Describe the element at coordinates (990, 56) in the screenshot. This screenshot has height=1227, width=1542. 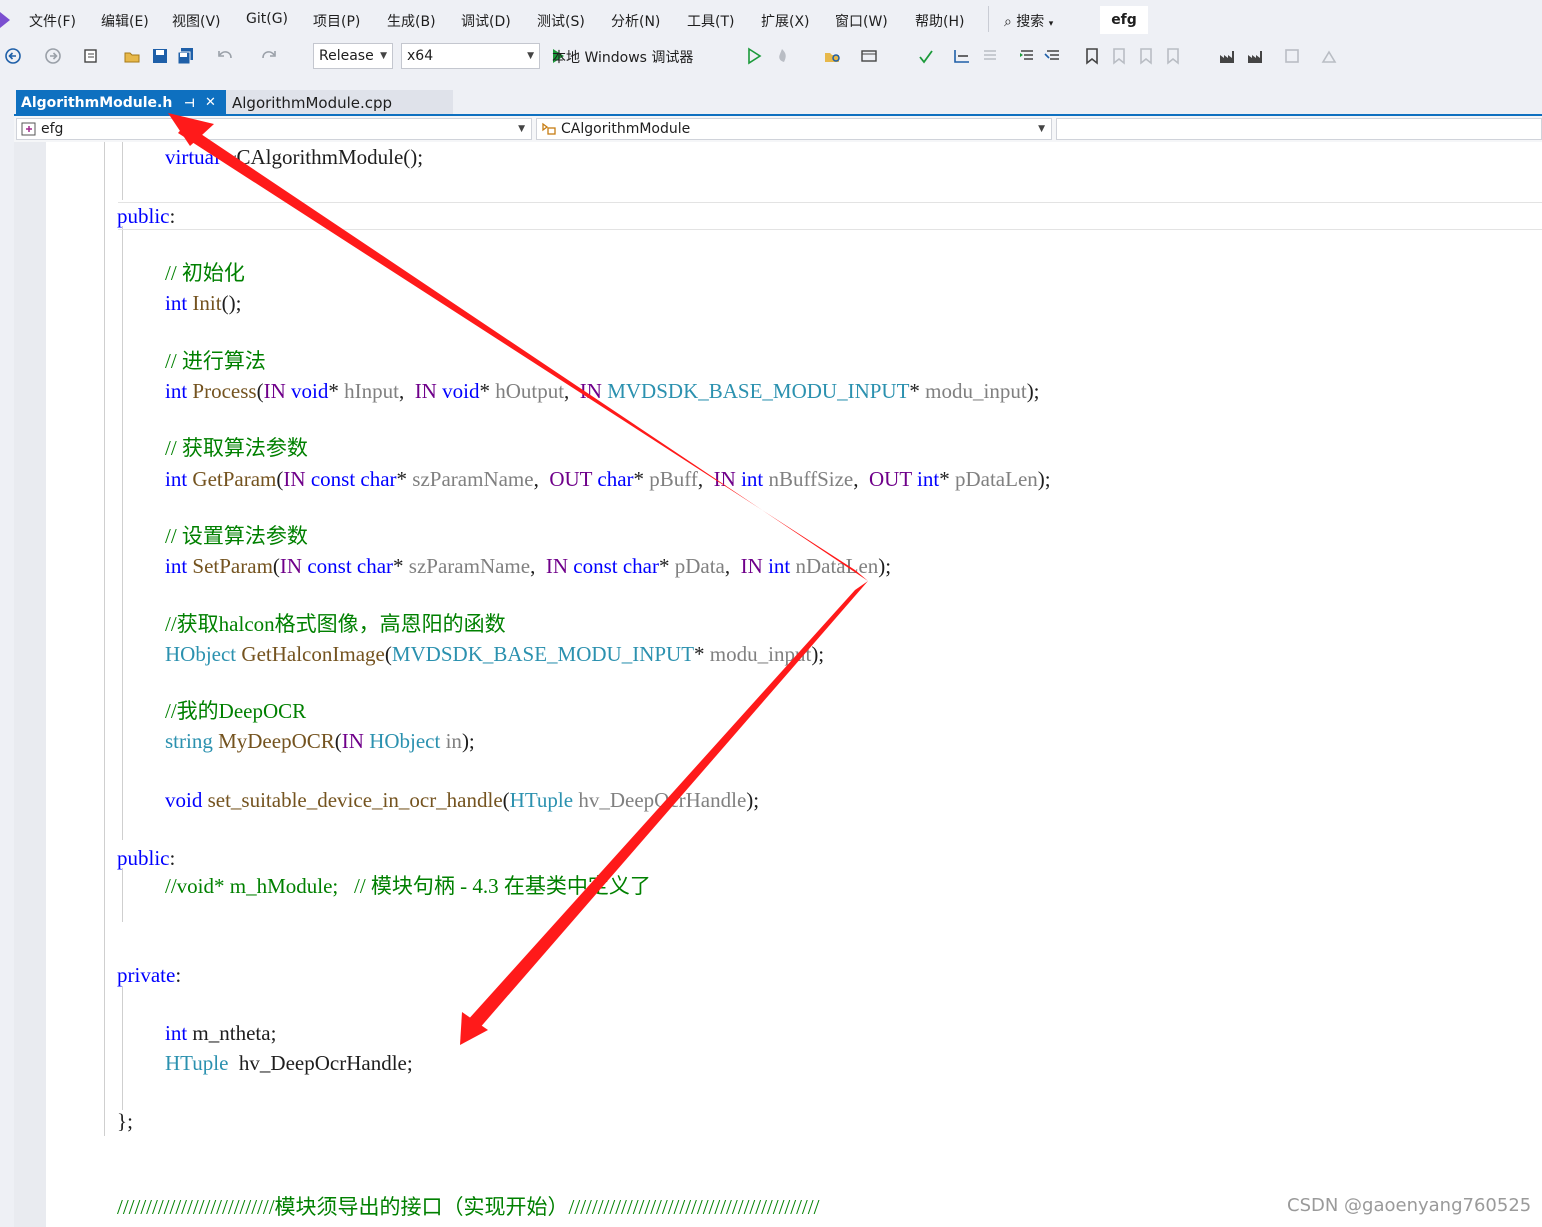
I see `outdent-icon` at that location.